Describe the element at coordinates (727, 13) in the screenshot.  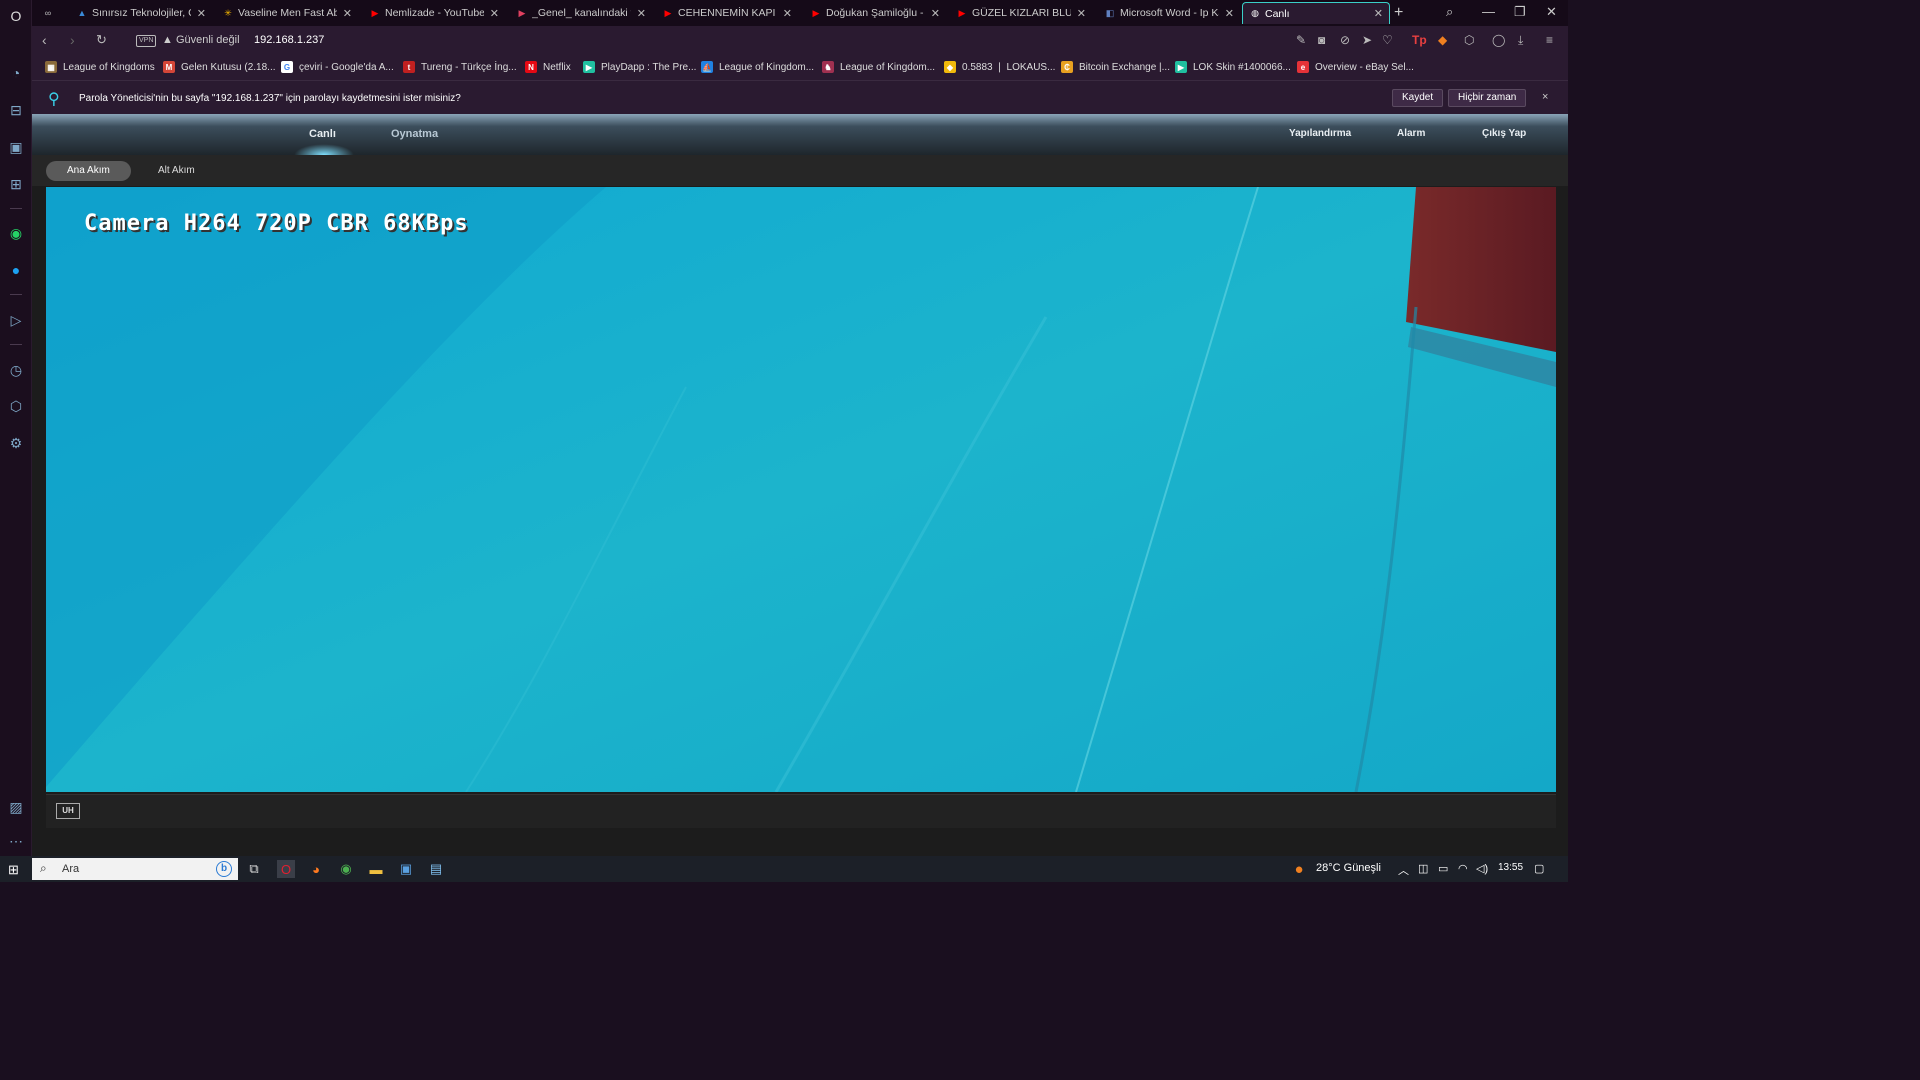
I see `browser-tab: ▶ CEHENNEMİN KAPI ✕` at that location.